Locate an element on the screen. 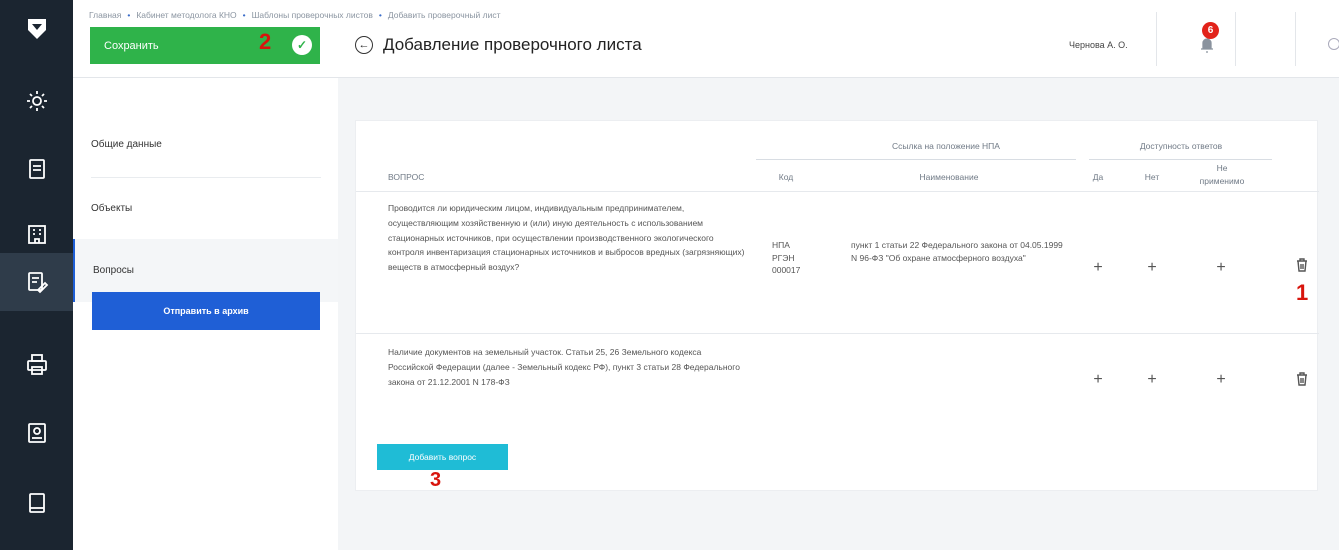 This screenshot has width=1339, height=550. left-rail is located at coordinates (36, 275).